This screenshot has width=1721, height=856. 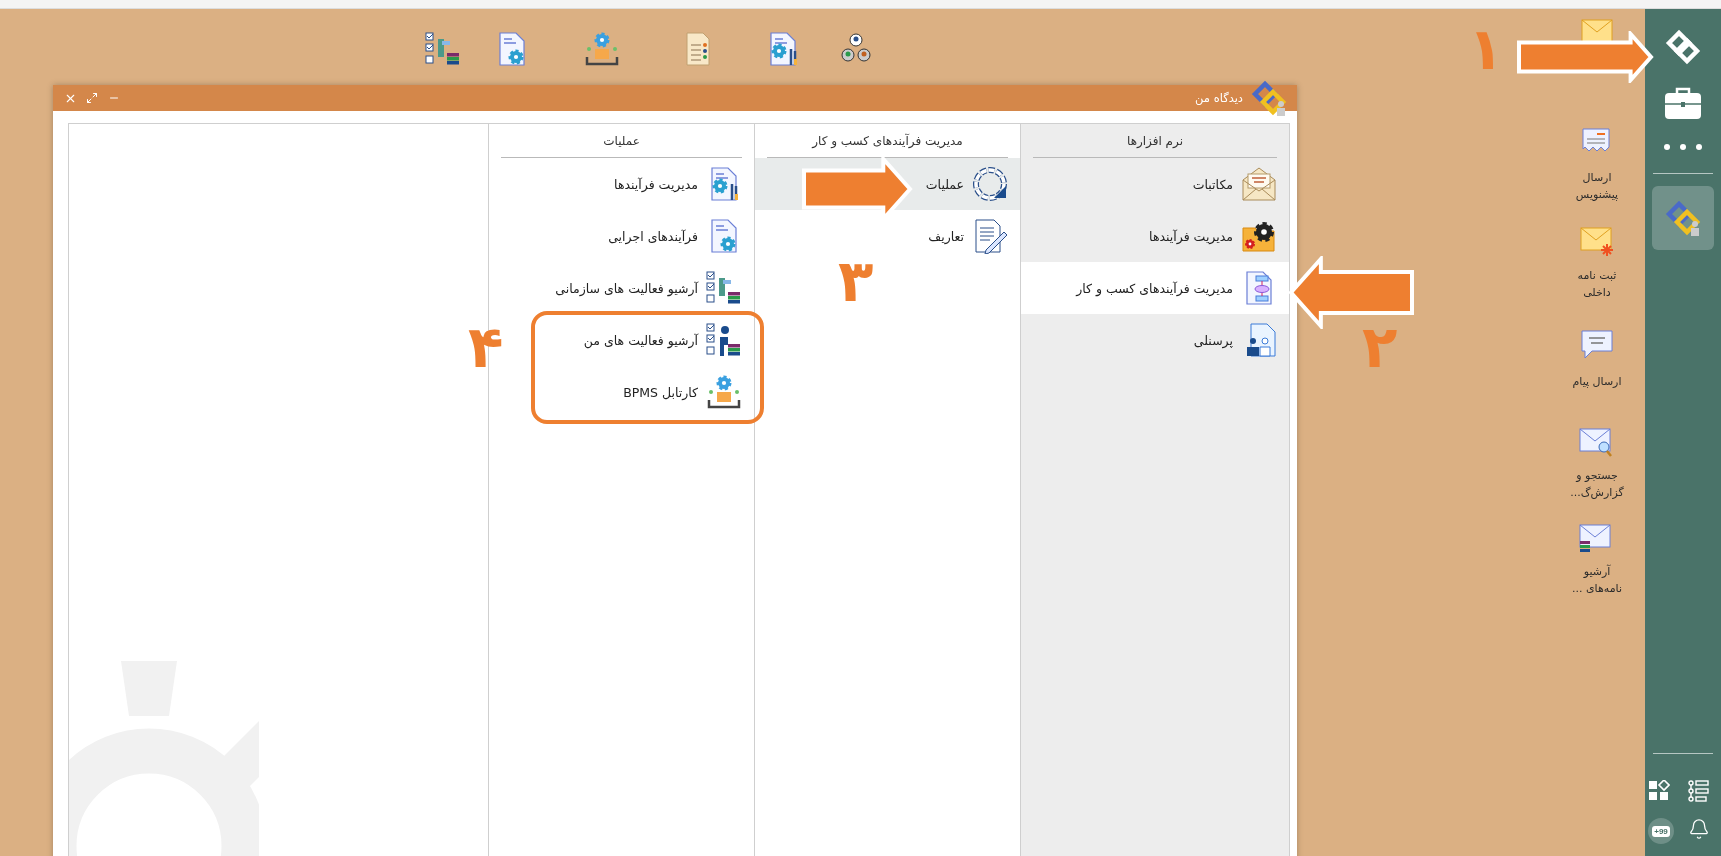 I want to click on briefcase-button, so click(x=1683, y=104).